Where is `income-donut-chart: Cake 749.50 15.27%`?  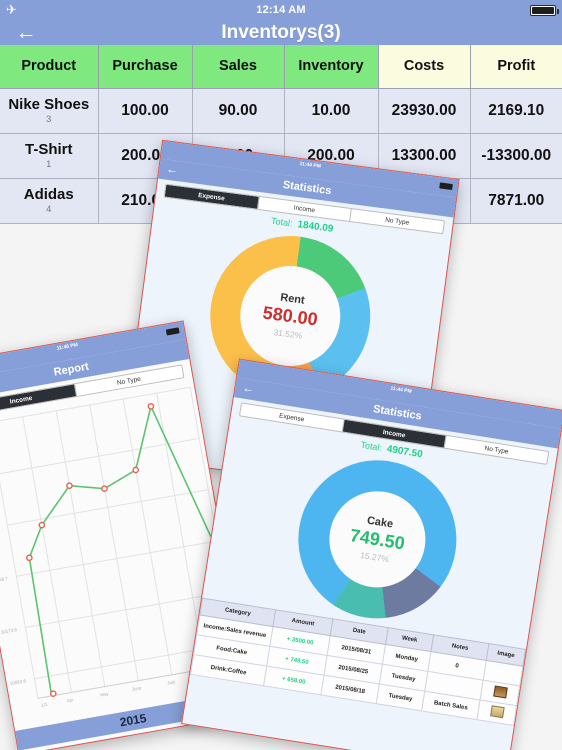 income-donut-chart: Cake 749.50 15.27% is located at coordinates (377, 539).